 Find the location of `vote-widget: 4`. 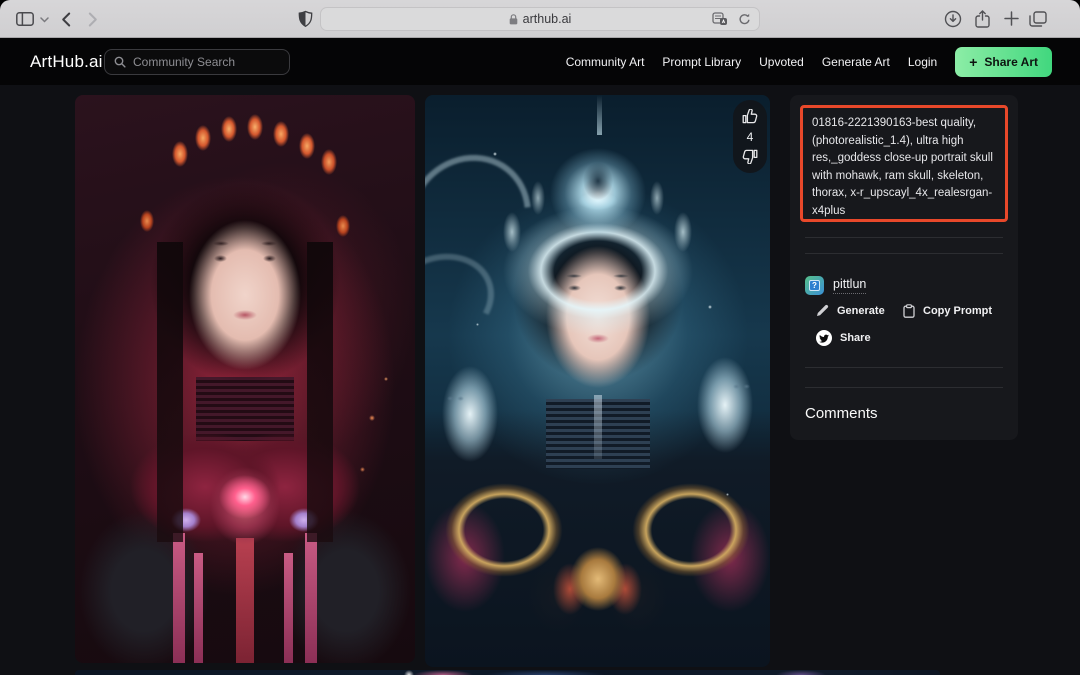

vote-widget: 4 is located at coordinates (750, 136).